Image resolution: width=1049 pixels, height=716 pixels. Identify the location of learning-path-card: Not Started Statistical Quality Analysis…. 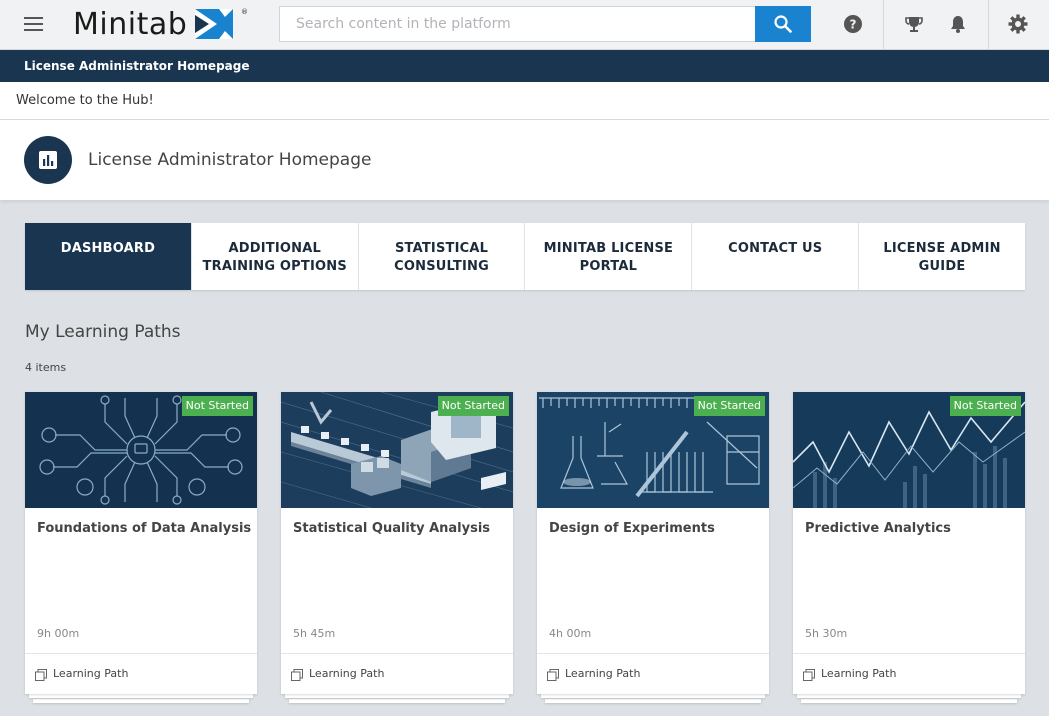
(397, 543).